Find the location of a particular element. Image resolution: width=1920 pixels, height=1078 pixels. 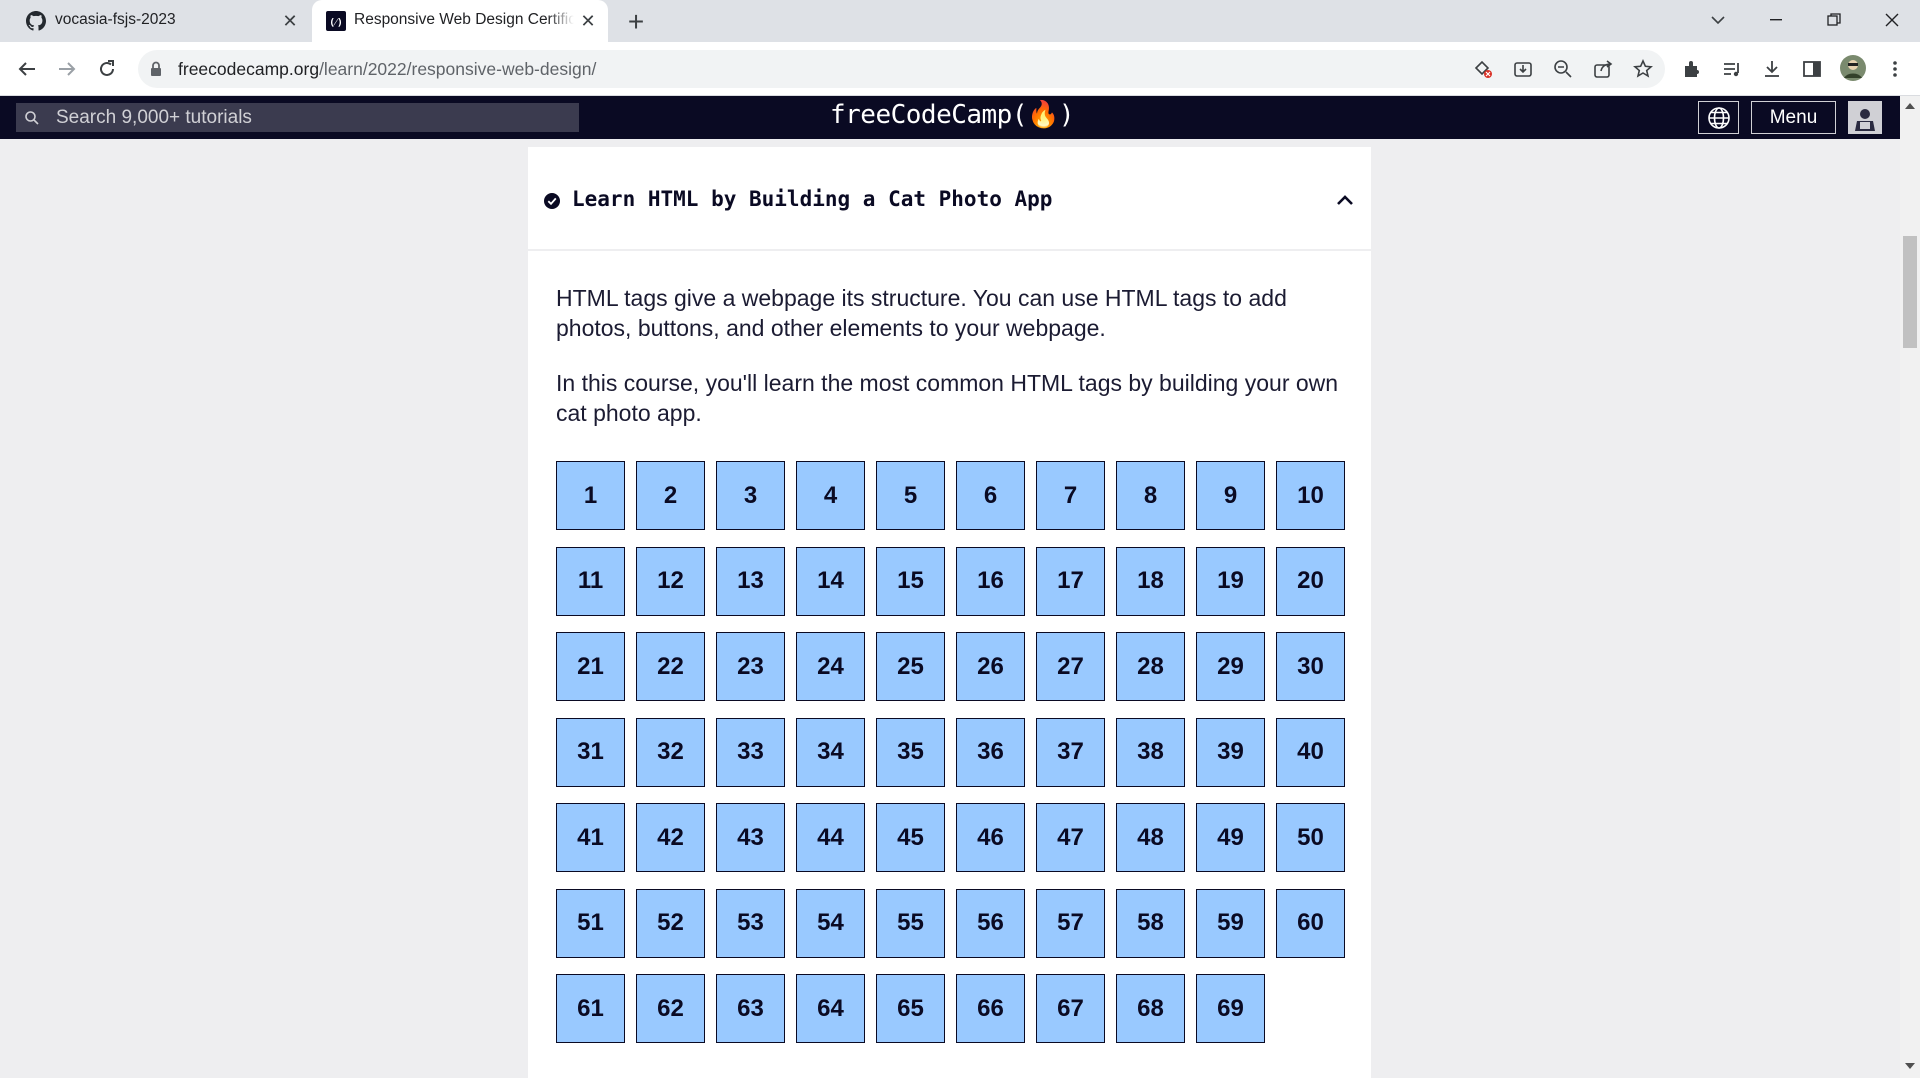

challenge-step-button: 31 is located at coordinates (590, 752).